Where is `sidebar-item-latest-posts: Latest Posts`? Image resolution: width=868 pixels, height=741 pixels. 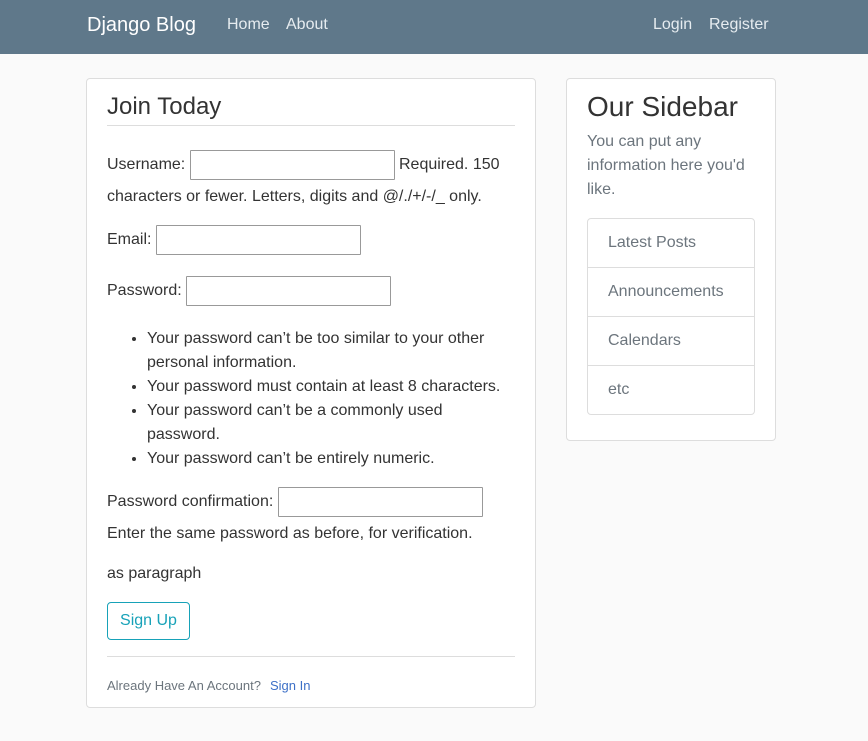 sidebar-item-latest-posts: Latest Posts is located at coordinates (671, 243).